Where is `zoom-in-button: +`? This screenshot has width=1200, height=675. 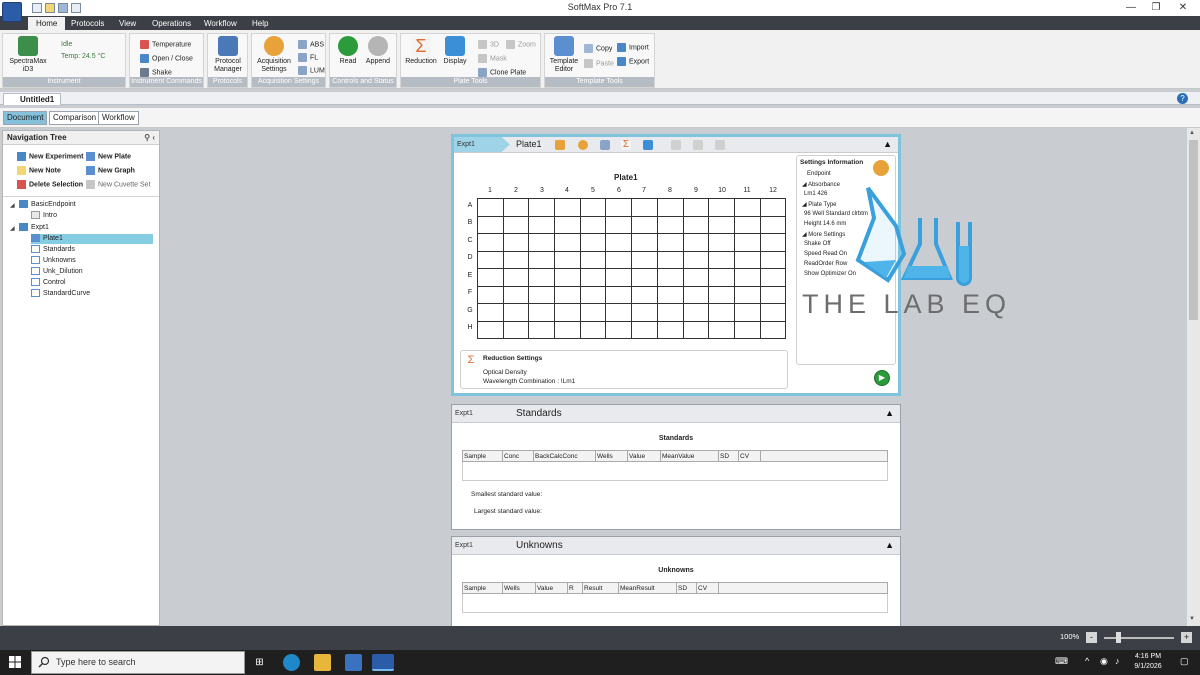
zoom-in-button: + is located at coordinates (1186, 637).